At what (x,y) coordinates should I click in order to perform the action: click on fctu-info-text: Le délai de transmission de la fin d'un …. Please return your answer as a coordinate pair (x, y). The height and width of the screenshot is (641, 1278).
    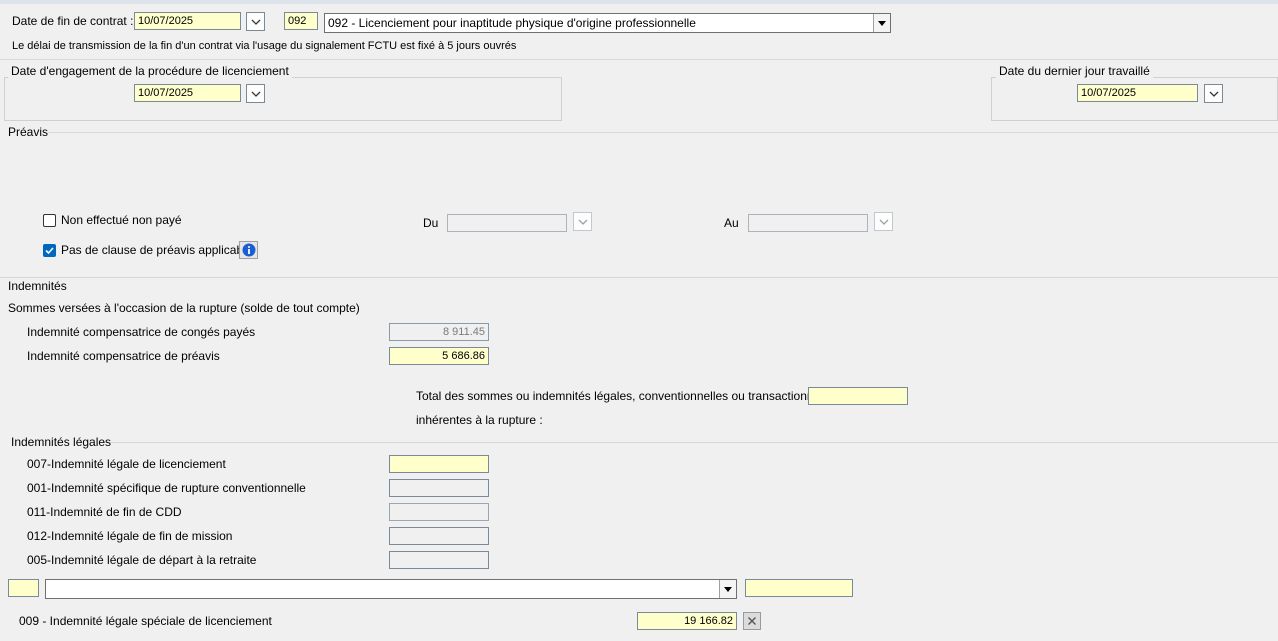
    Looking at the image, I should click on (264, 46).